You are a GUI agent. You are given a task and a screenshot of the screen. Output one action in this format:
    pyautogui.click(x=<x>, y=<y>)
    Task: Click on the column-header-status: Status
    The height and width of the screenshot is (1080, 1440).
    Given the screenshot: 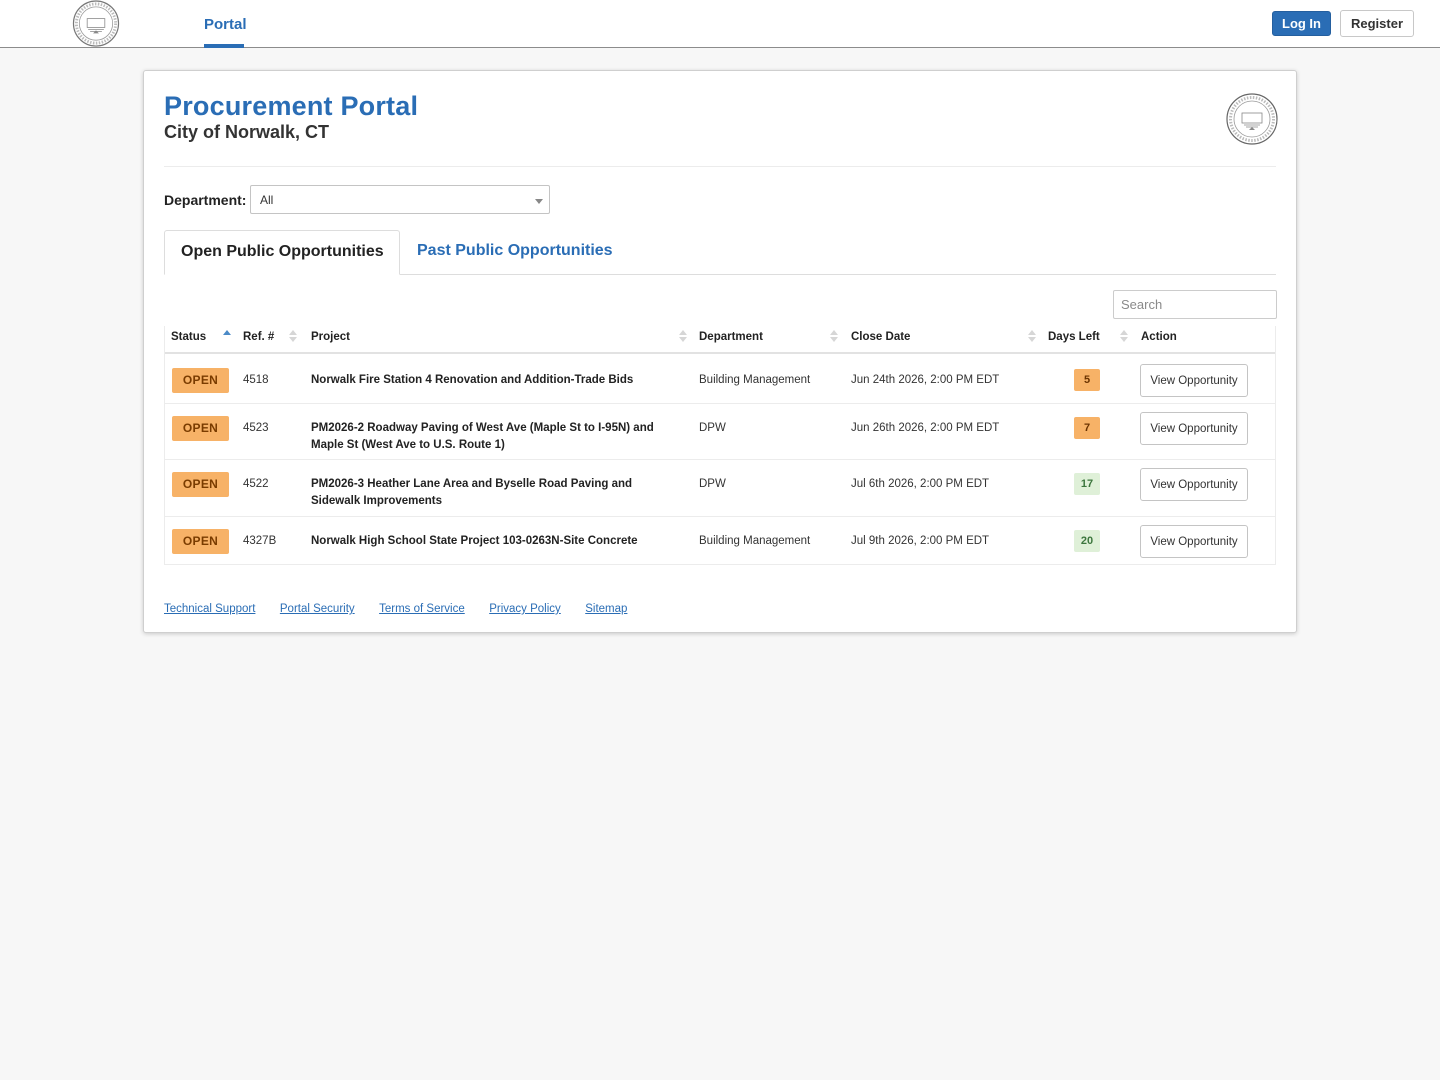 What is the action you would take?
    pyautogui.click(x=188, y=337)
    